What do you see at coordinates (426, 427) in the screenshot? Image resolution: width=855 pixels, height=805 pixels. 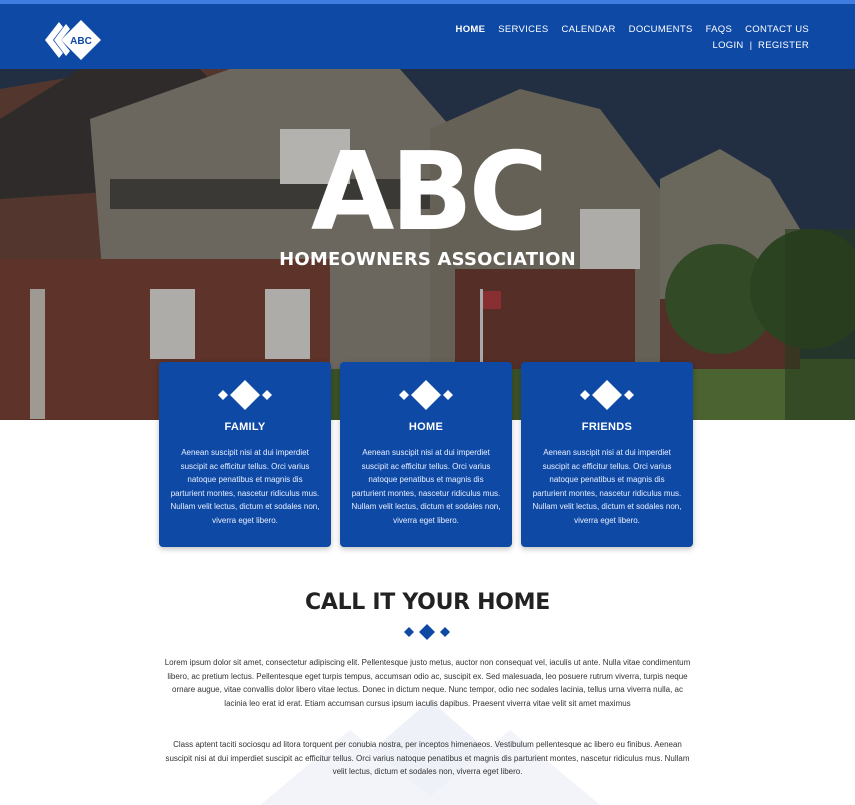 I see `card-title: HOME` at bounding box center [426, 427].